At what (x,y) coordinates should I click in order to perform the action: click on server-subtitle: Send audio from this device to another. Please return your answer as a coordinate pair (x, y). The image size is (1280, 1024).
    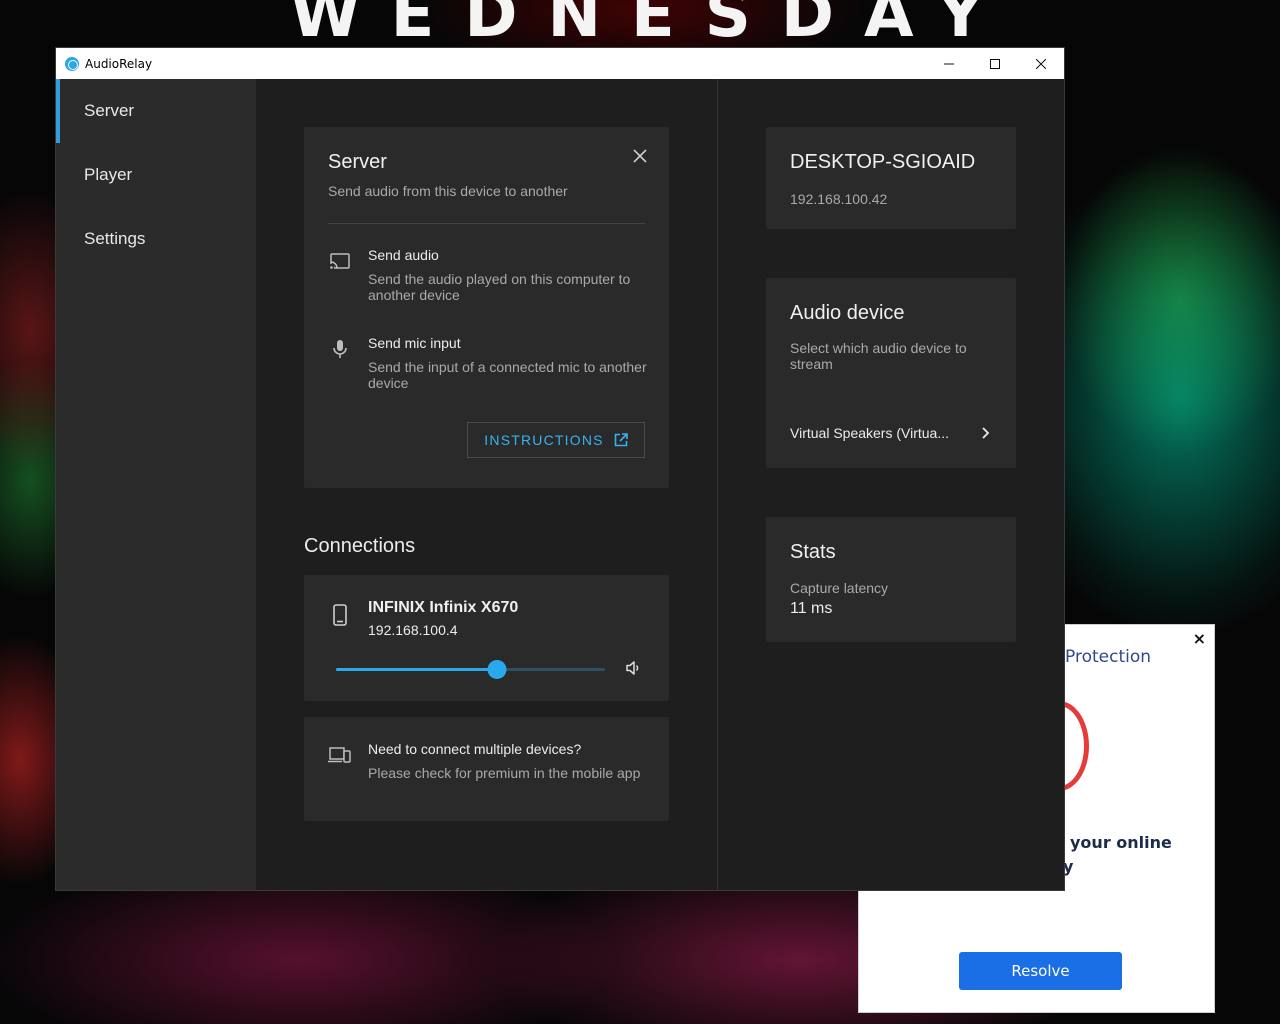
    Looking at the image, I should click on (448, 191).